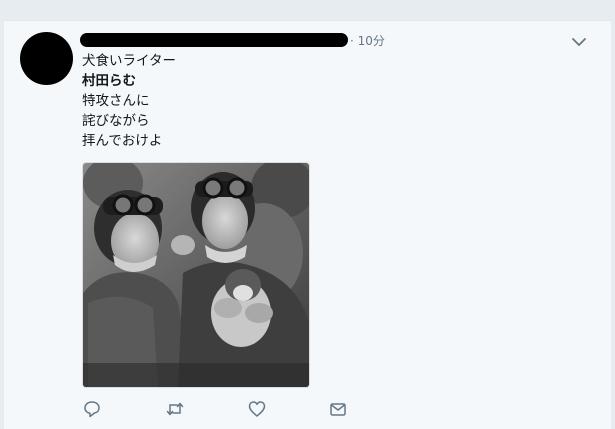 The height and width of the screenshot is (429, 615). What do you see at coordinates (175, 409) in the screenshot?
I see `retweet-icon` at bounding box center [175, 409].